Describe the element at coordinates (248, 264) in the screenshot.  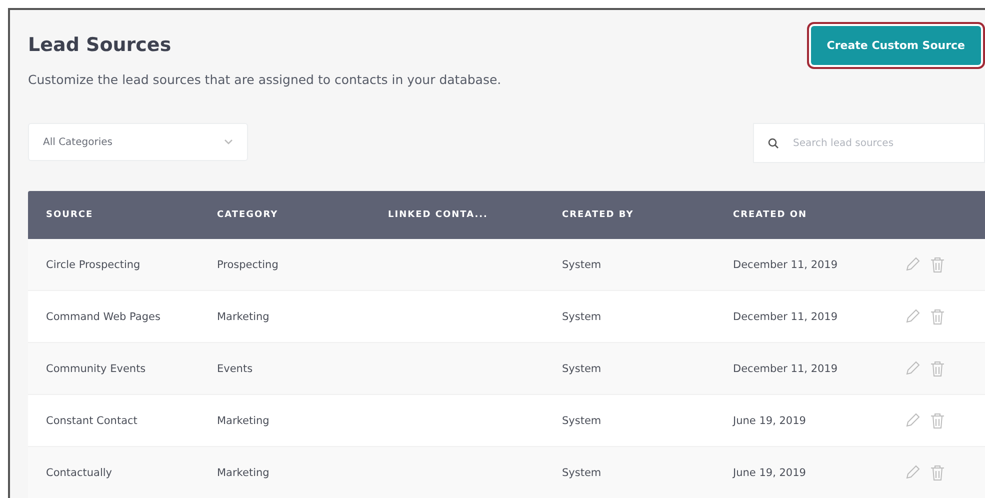
I see `table-cell-text: Prospecting` at that location.